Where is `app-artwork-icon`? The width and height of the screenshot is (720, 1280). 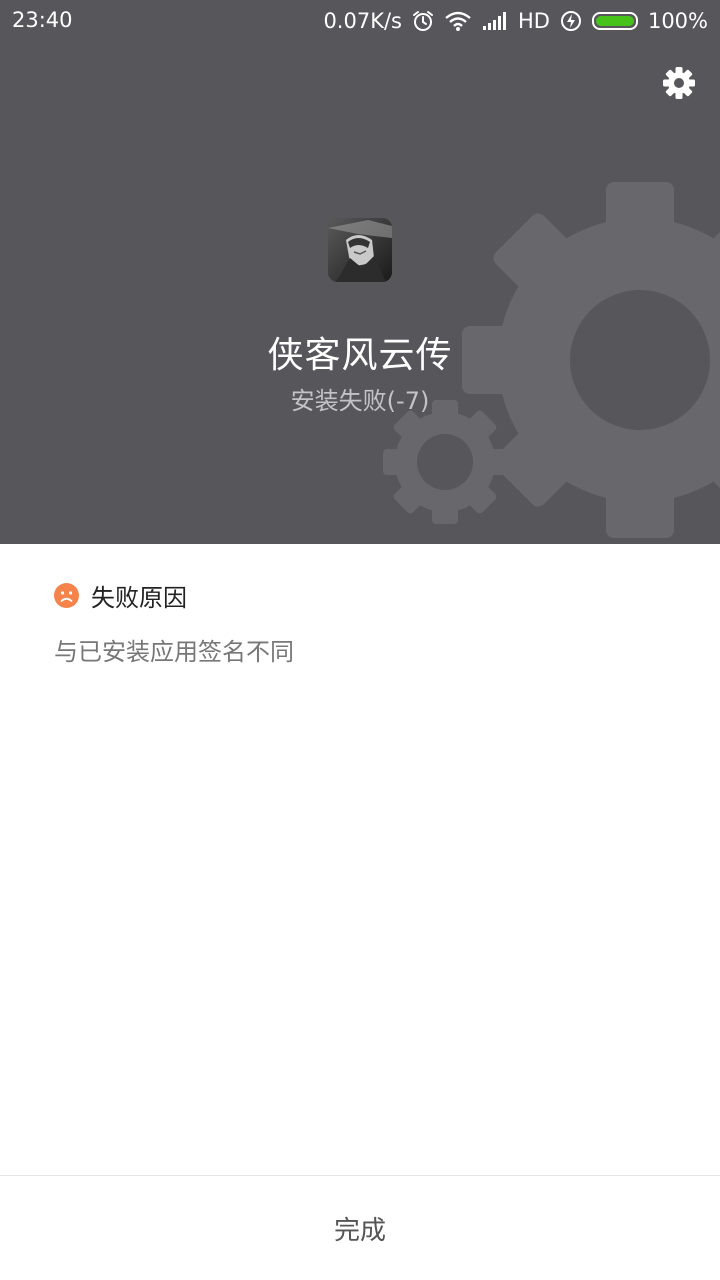
app-artwork-icon is located at coordinates (360, 250).